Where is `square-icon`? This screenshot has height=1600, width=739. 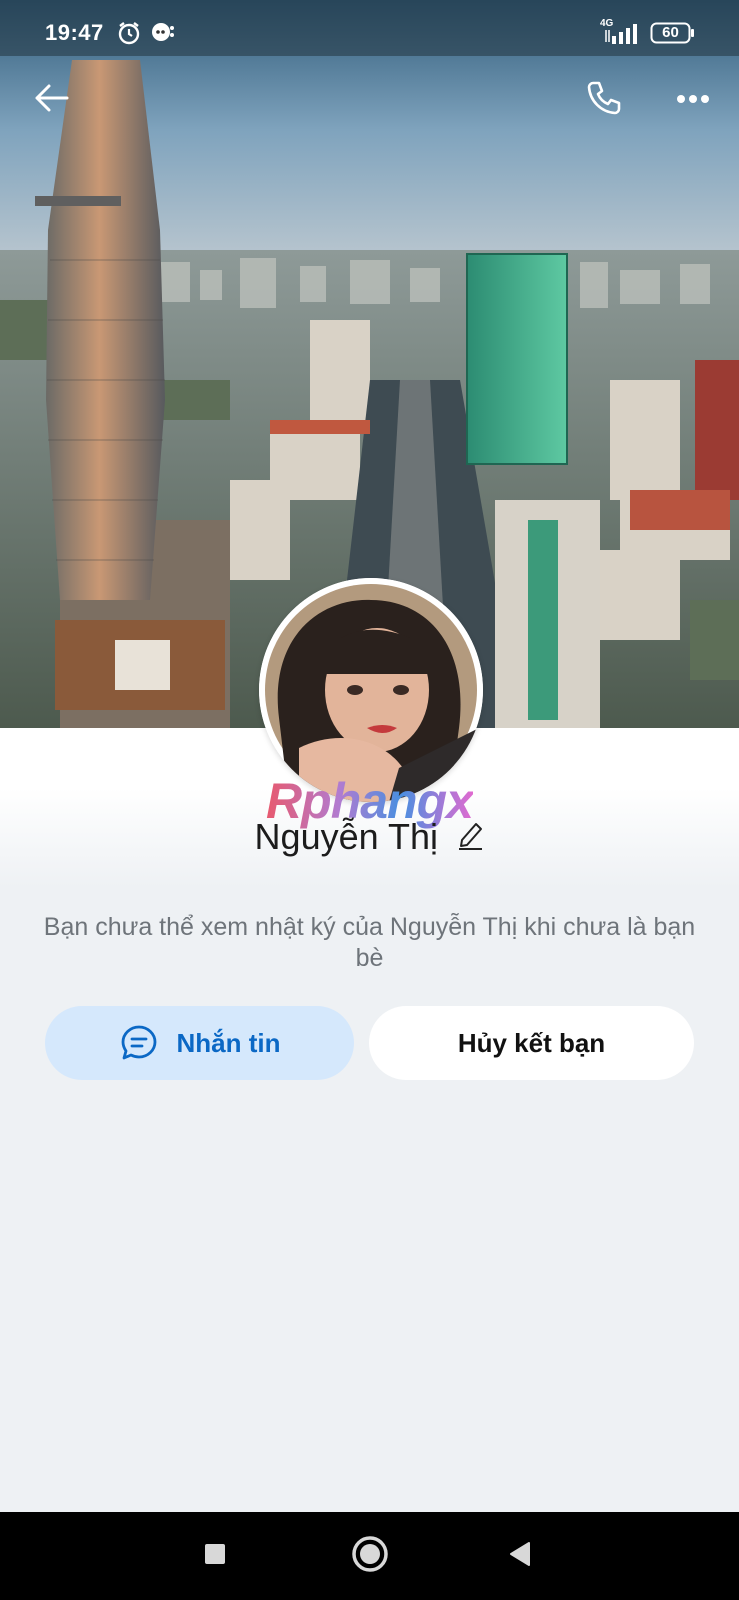
square-icon is located at coordinates (215, 1556).